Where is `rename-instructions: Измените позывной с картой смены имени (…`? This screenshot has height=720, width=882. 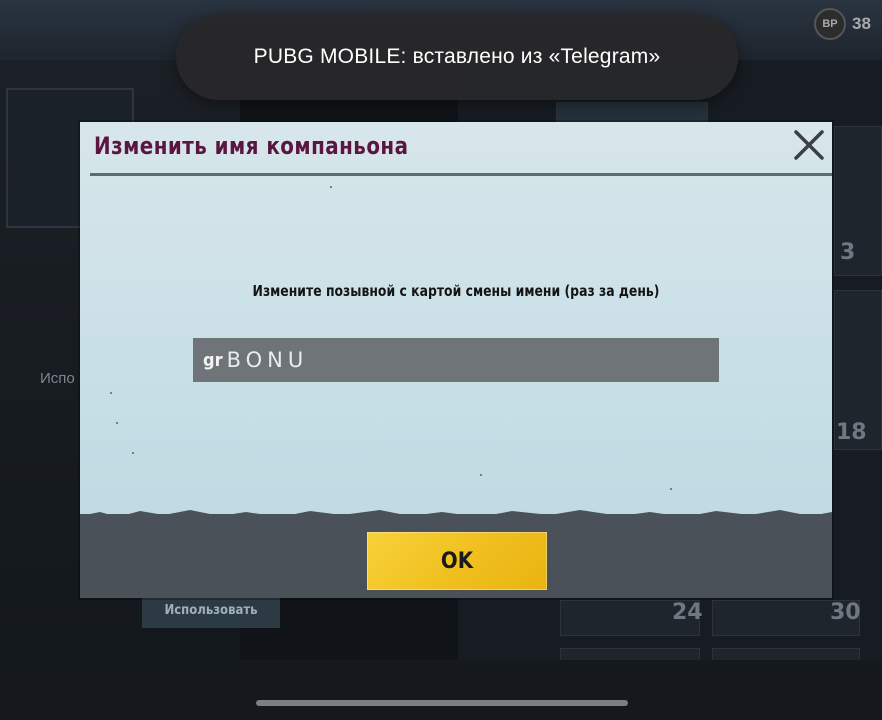 rename-instructions: Измените позывной с картой смены имени (… is located at coordinates (456, 291).